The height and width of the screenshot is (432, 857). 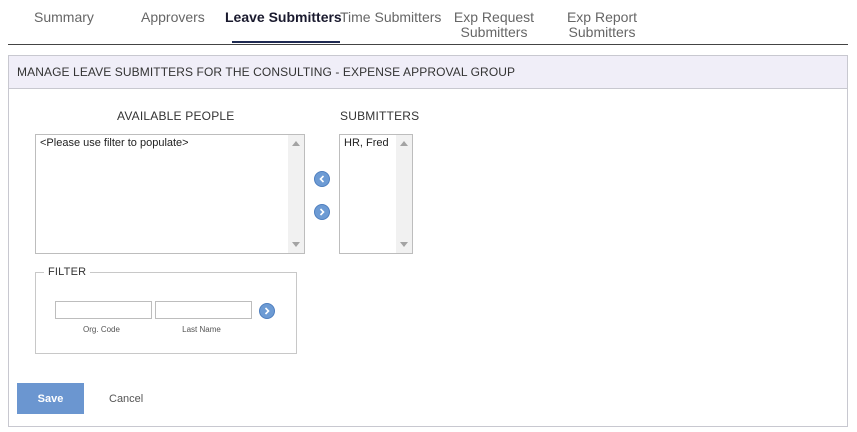 What do you see at coordinates (173, 17) in the screenshot?
I see `tab-approvers: Approvers` at bounding box center [173, 17].